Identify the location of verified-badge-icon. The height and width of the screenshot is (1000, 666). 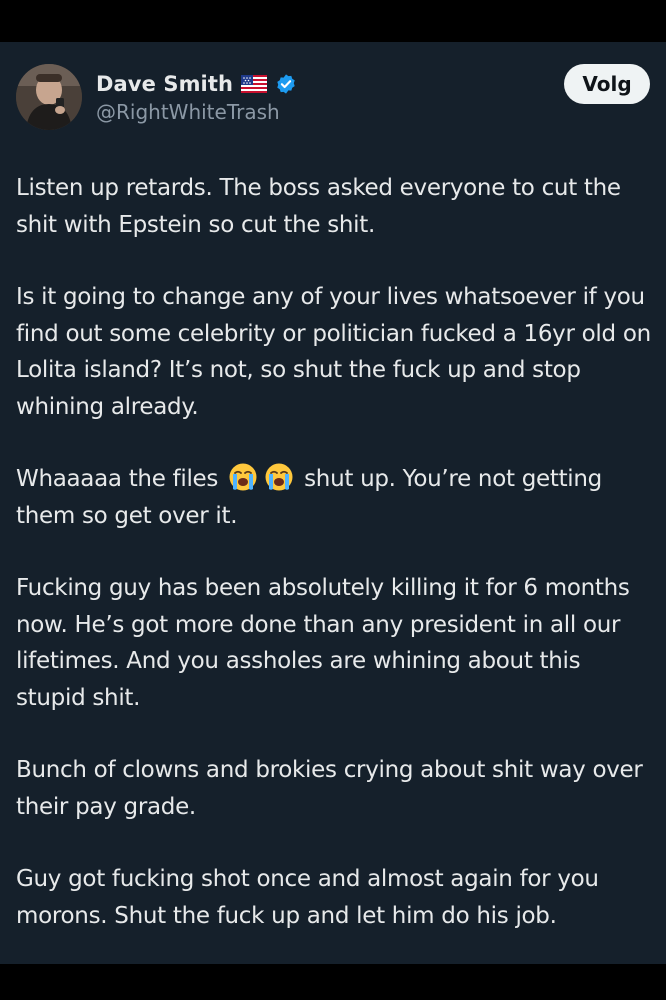
(286, 84).